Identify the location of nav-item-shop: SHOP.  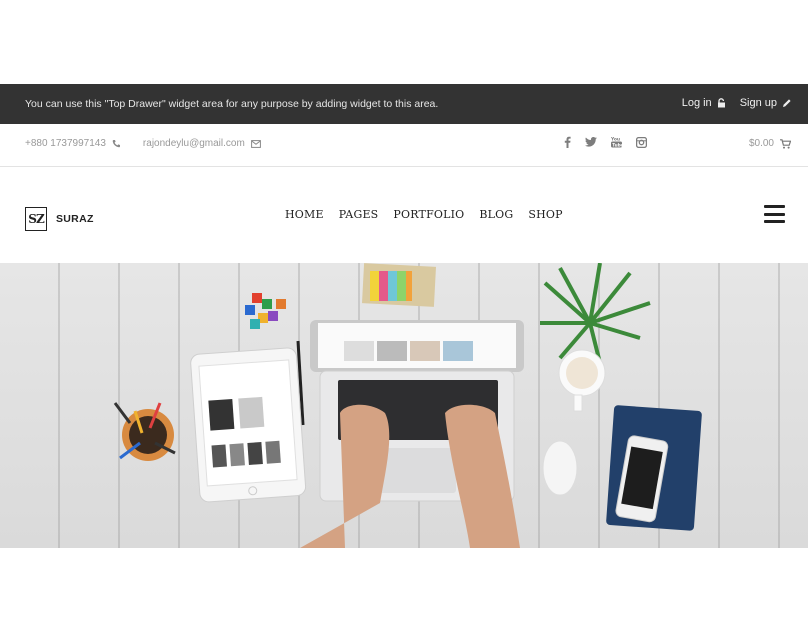
(545, 214).